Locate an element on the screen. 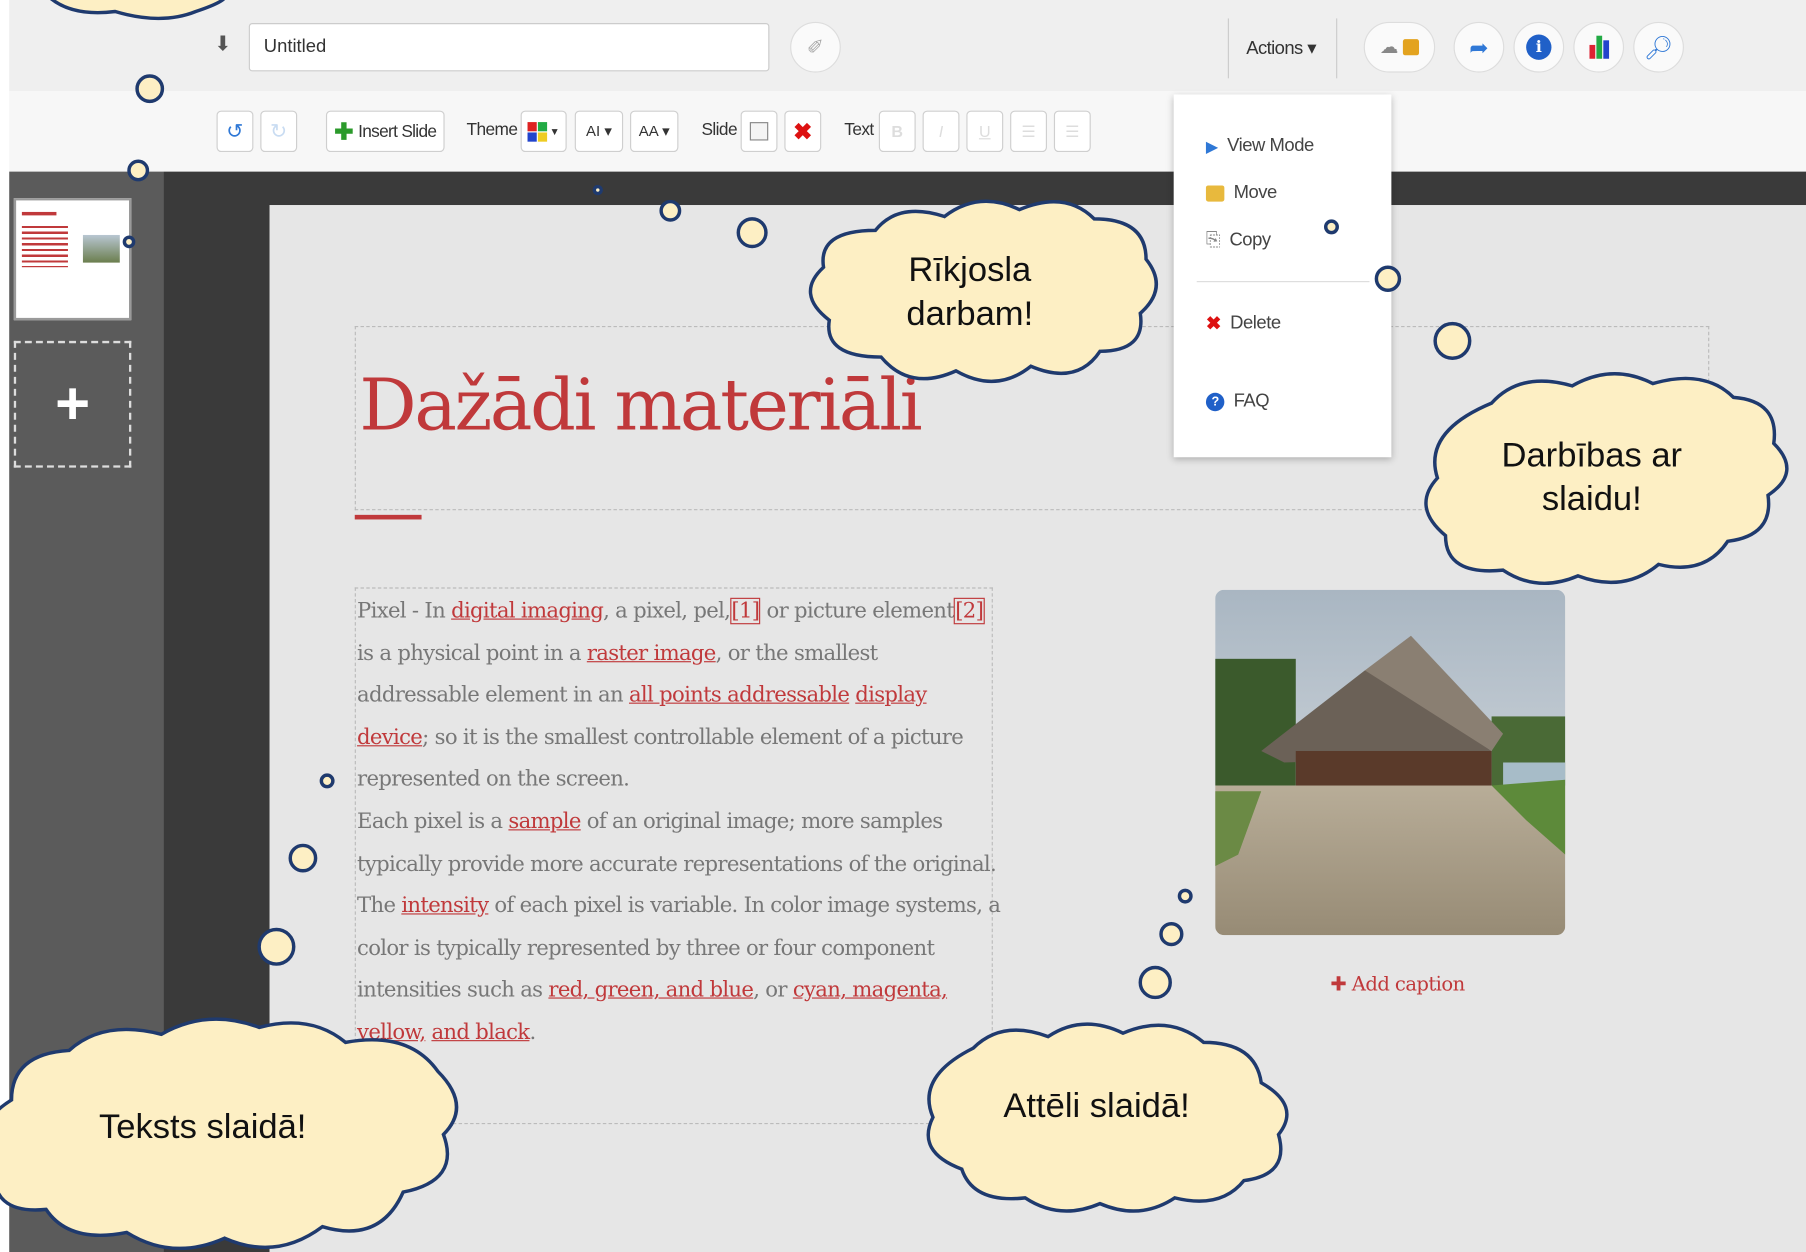 The height and width of the screenshot is (1252, 1806). callout-line: Darbības ar is located at coordinates (1592, 455).